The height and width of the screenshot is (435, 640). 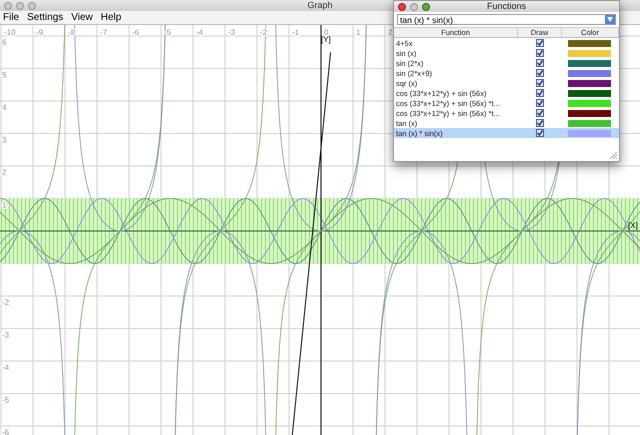 I want to click on menu-item: File, so click(x=11, y=17).